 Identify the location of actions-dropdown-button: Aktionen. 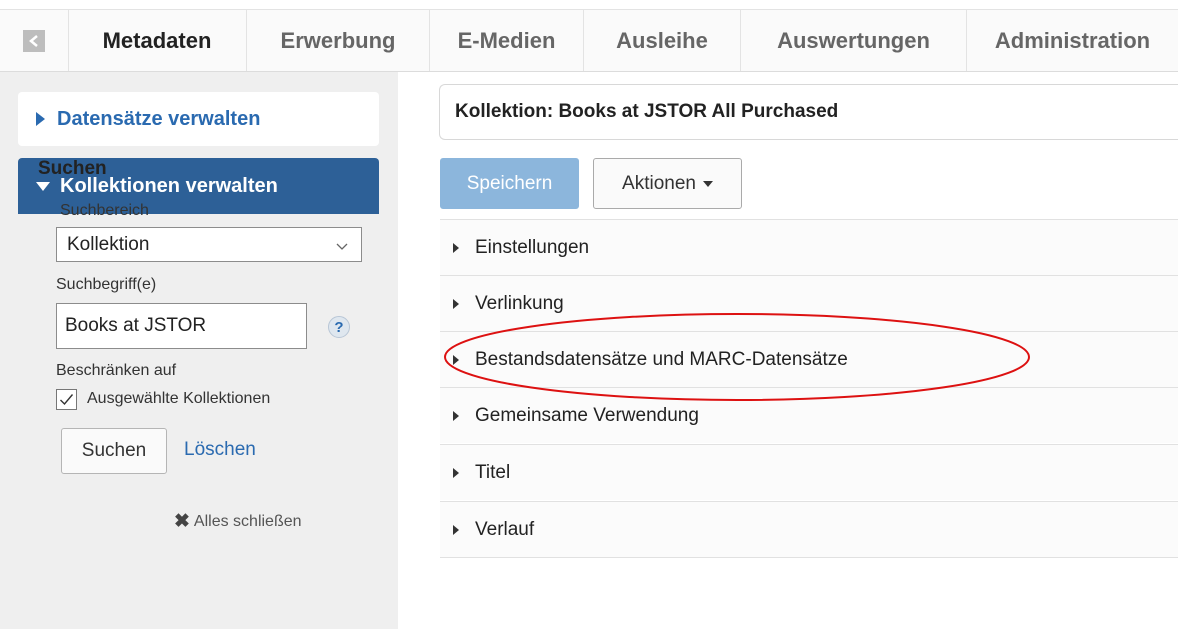
(667, 183).